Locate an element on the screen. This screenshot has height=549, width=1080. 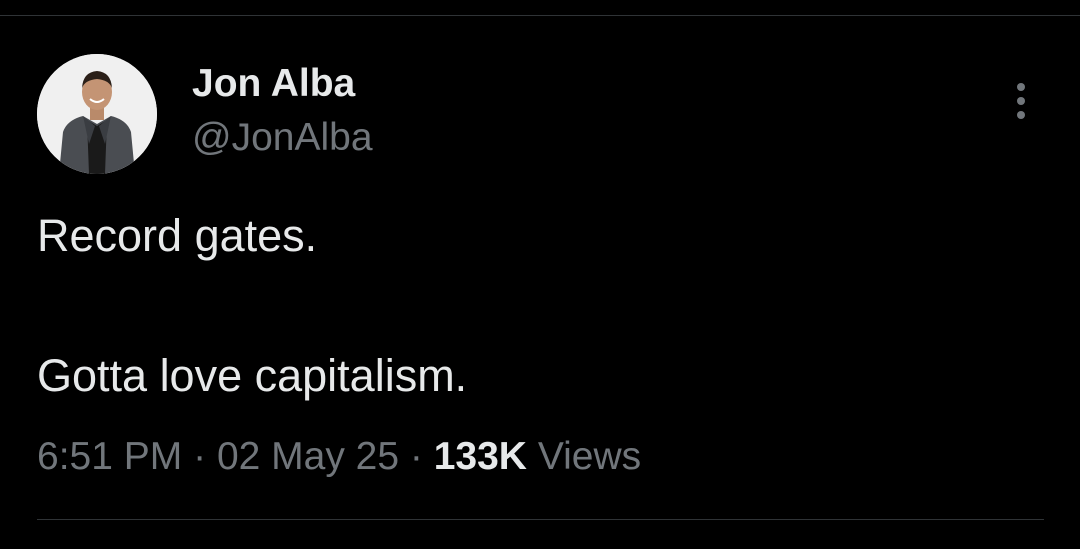
avatar is located at coordinates (97, 114).